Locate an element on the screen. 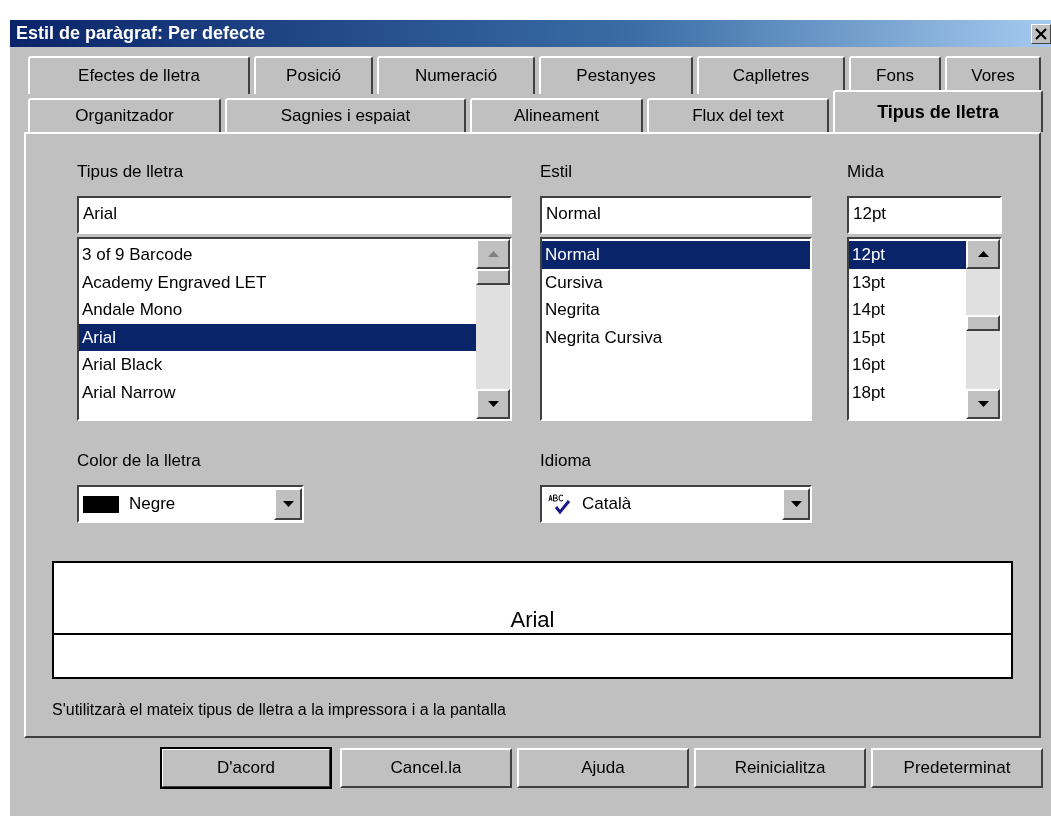 The width and height of the screenshot is (1051, 816). tab: Posició is located at coordinates (313, 75).